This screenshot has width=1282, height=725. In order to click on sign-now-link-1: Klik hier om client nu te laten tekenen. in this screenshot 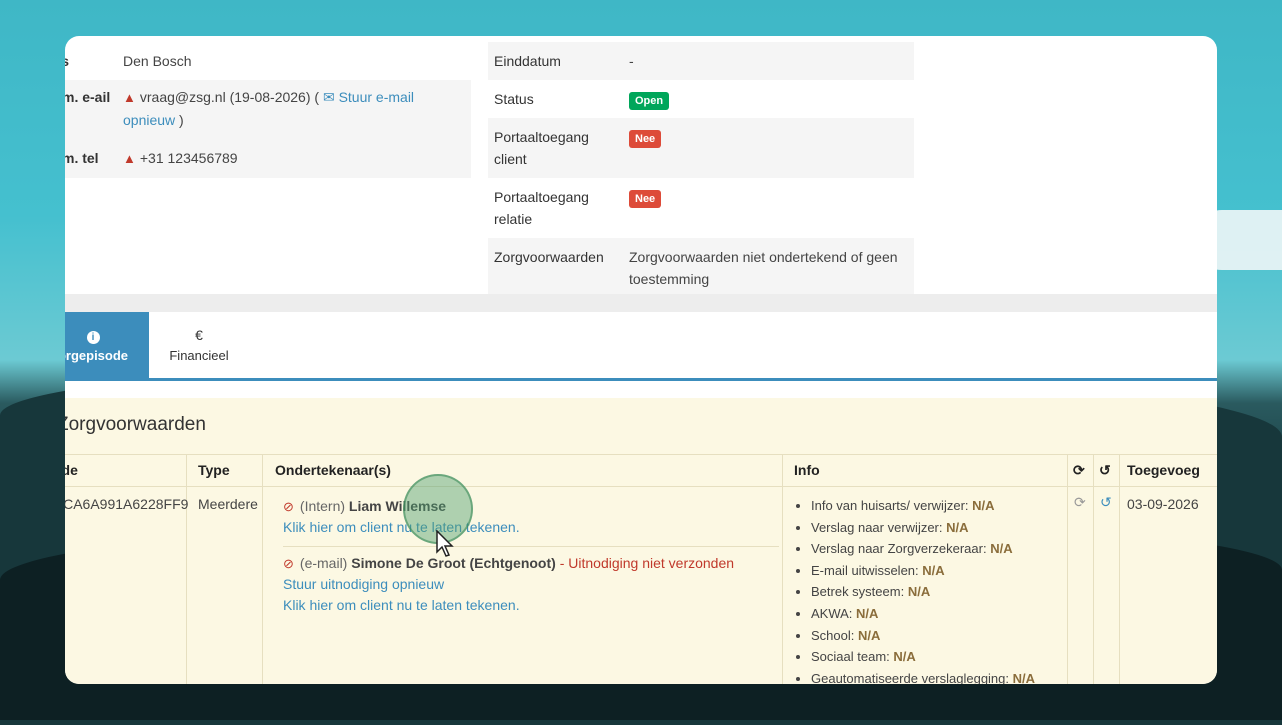, I will do `click(531, 527)`.